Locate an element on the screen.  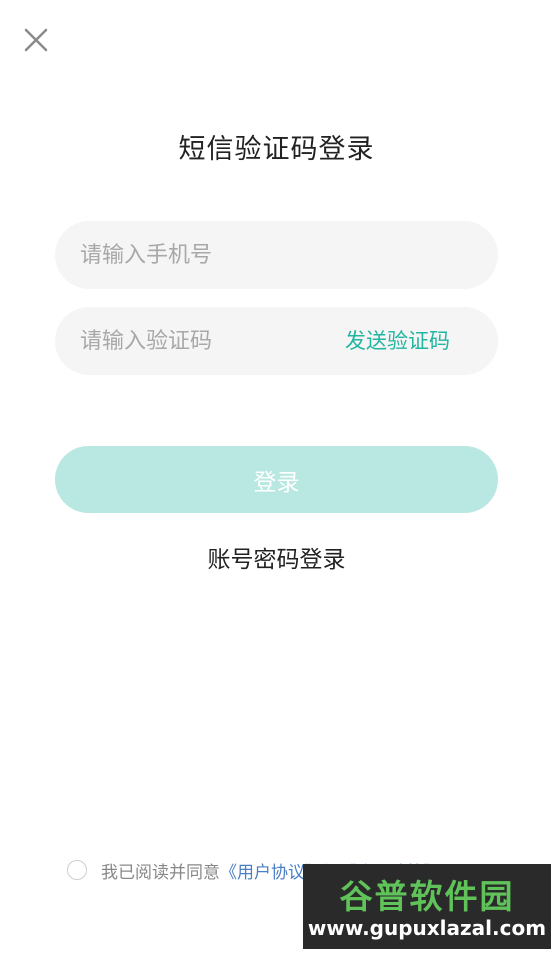
send-code-button: 发送验证码 is located at coordinates (397, 341).